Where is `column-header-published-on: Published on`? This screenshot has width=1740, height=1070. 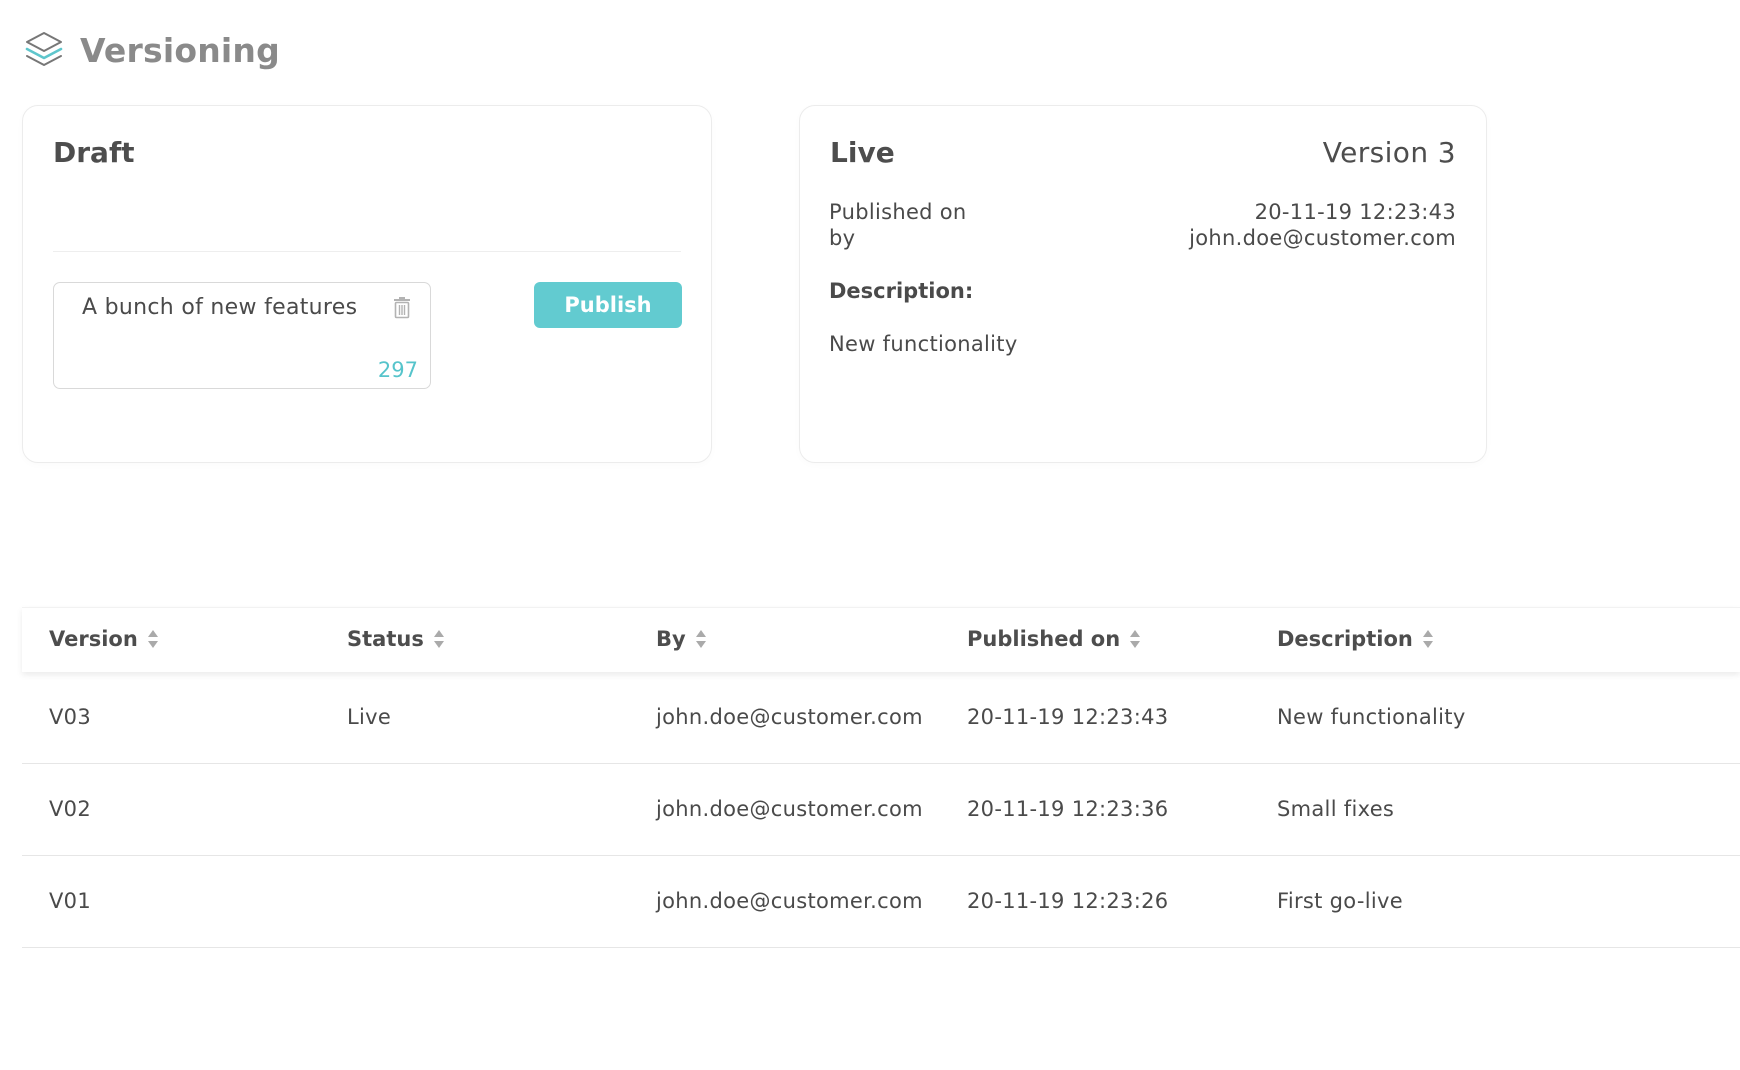 column-header-published-on: Published on is located at coordinates (1054, 639).